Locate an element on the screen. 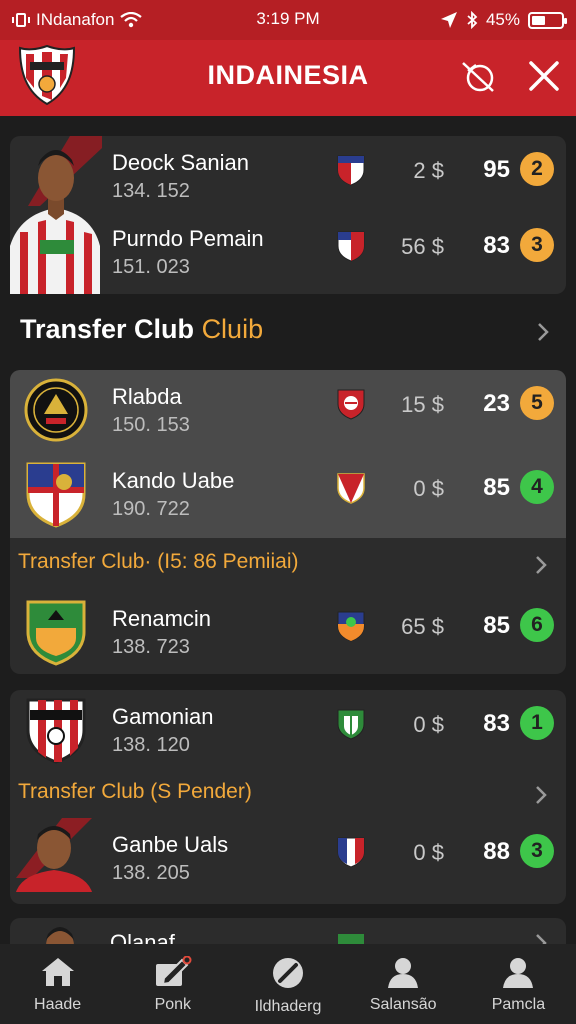  battery-percent: 45% is located at coordinates (502, 19).